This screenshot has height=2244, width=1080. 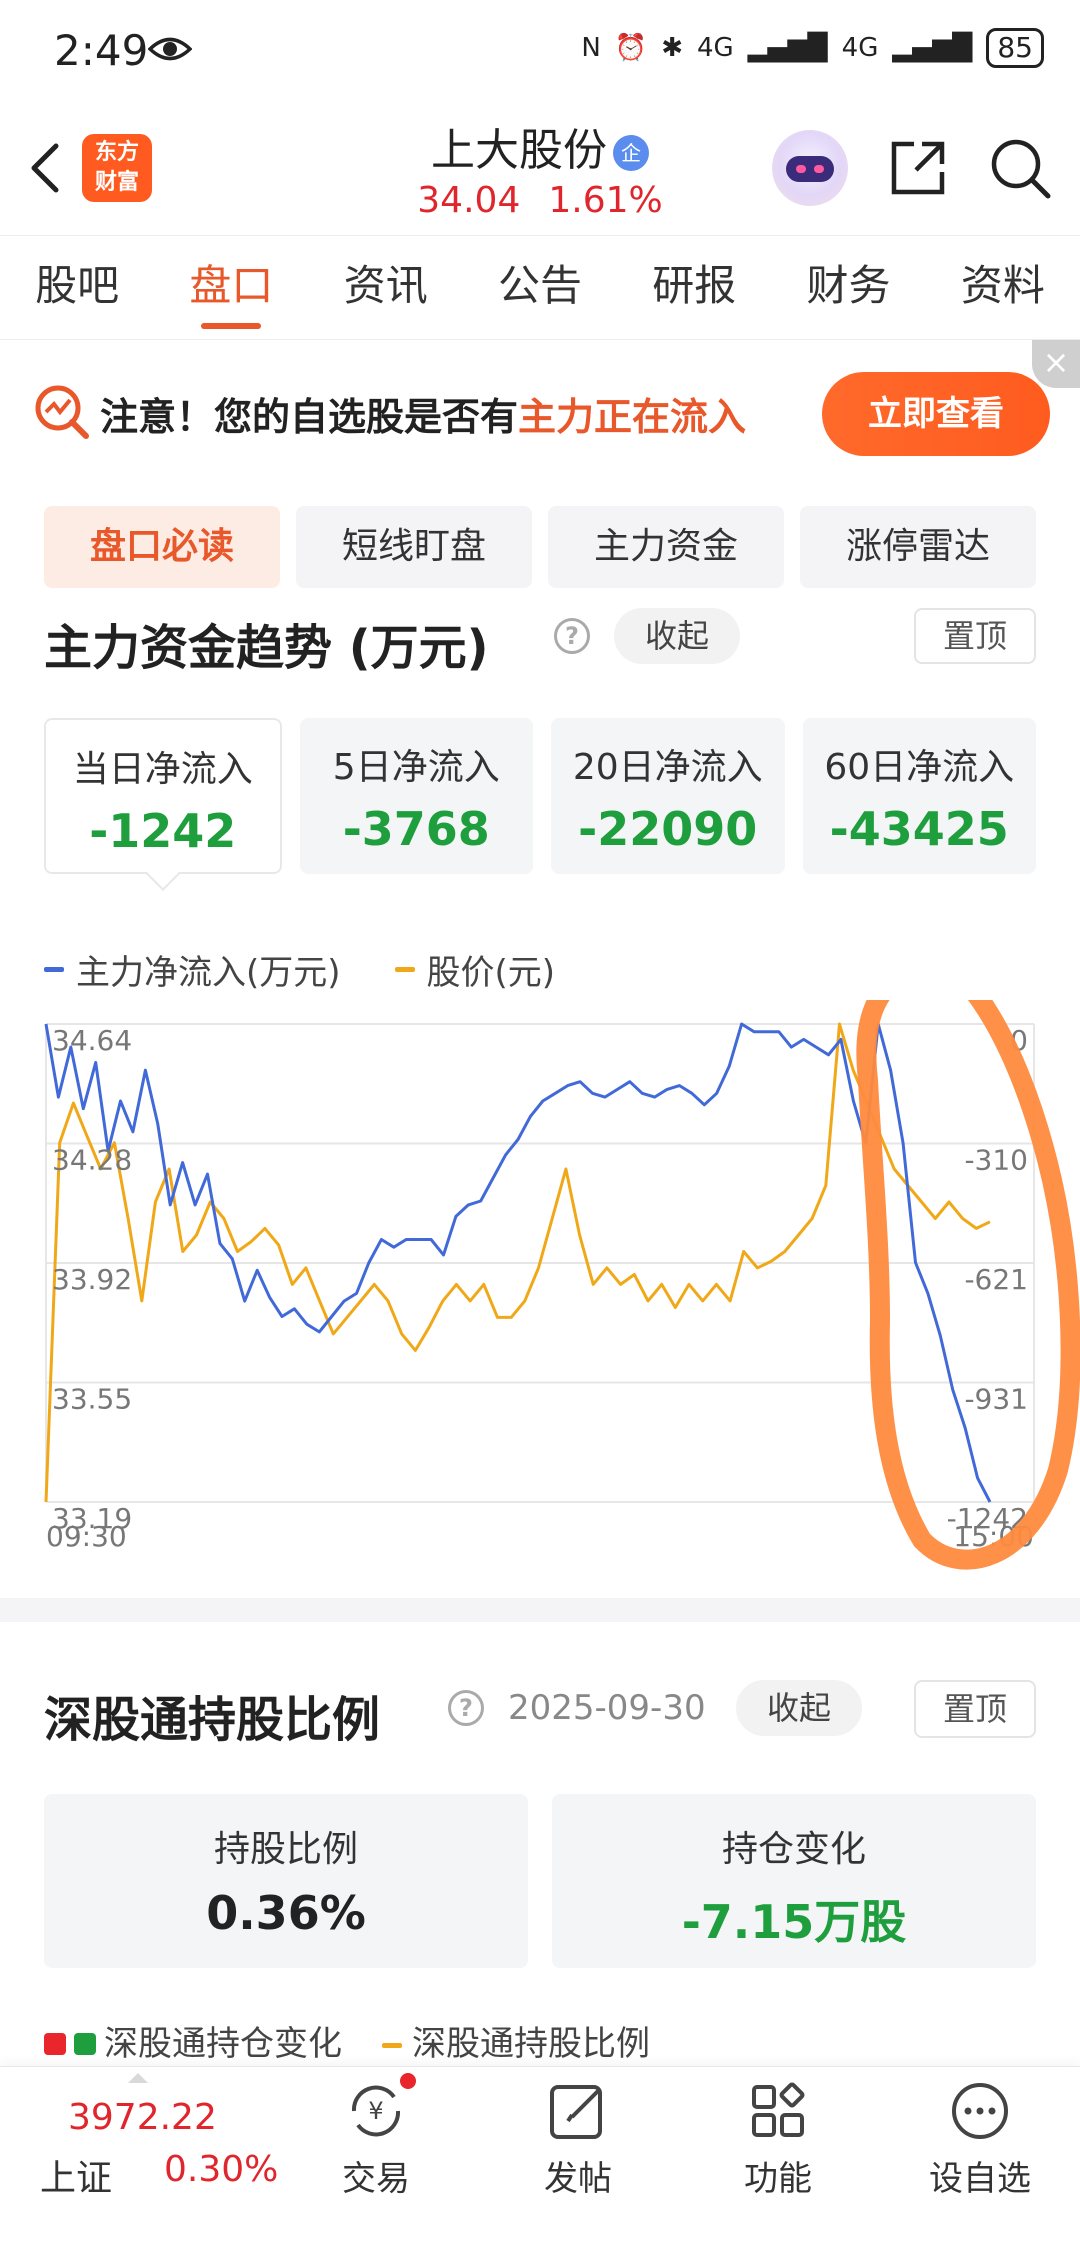 I want to click on right-tick-label: -310, so click(x=996, y=1160).